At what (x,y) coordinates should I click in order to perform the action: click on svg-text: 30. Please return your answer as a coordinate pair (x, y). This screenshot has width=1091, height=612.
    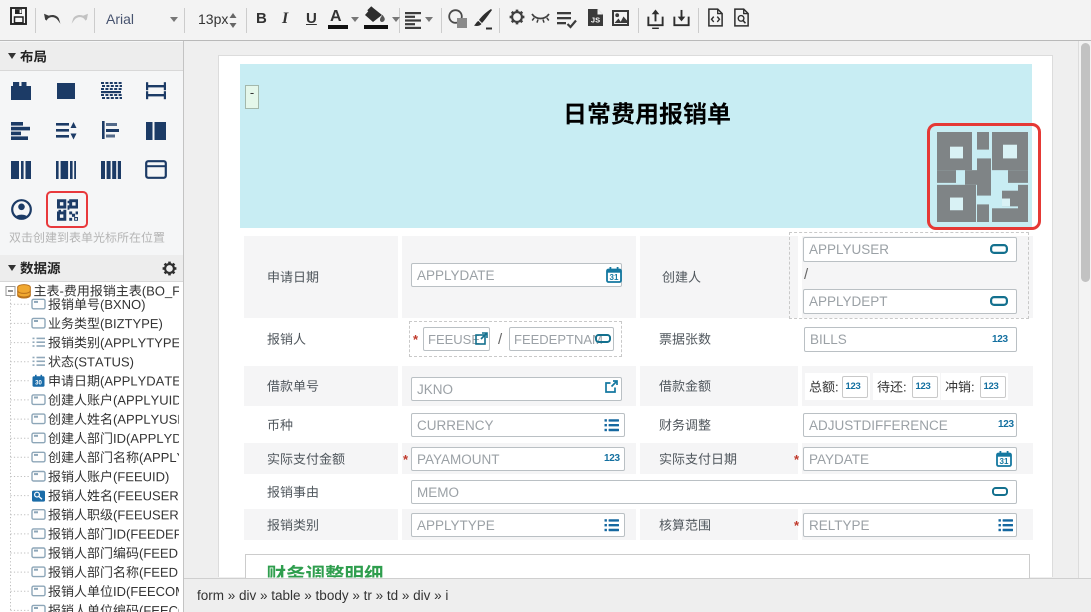
    Looking at the image, I should click on (38, 383).